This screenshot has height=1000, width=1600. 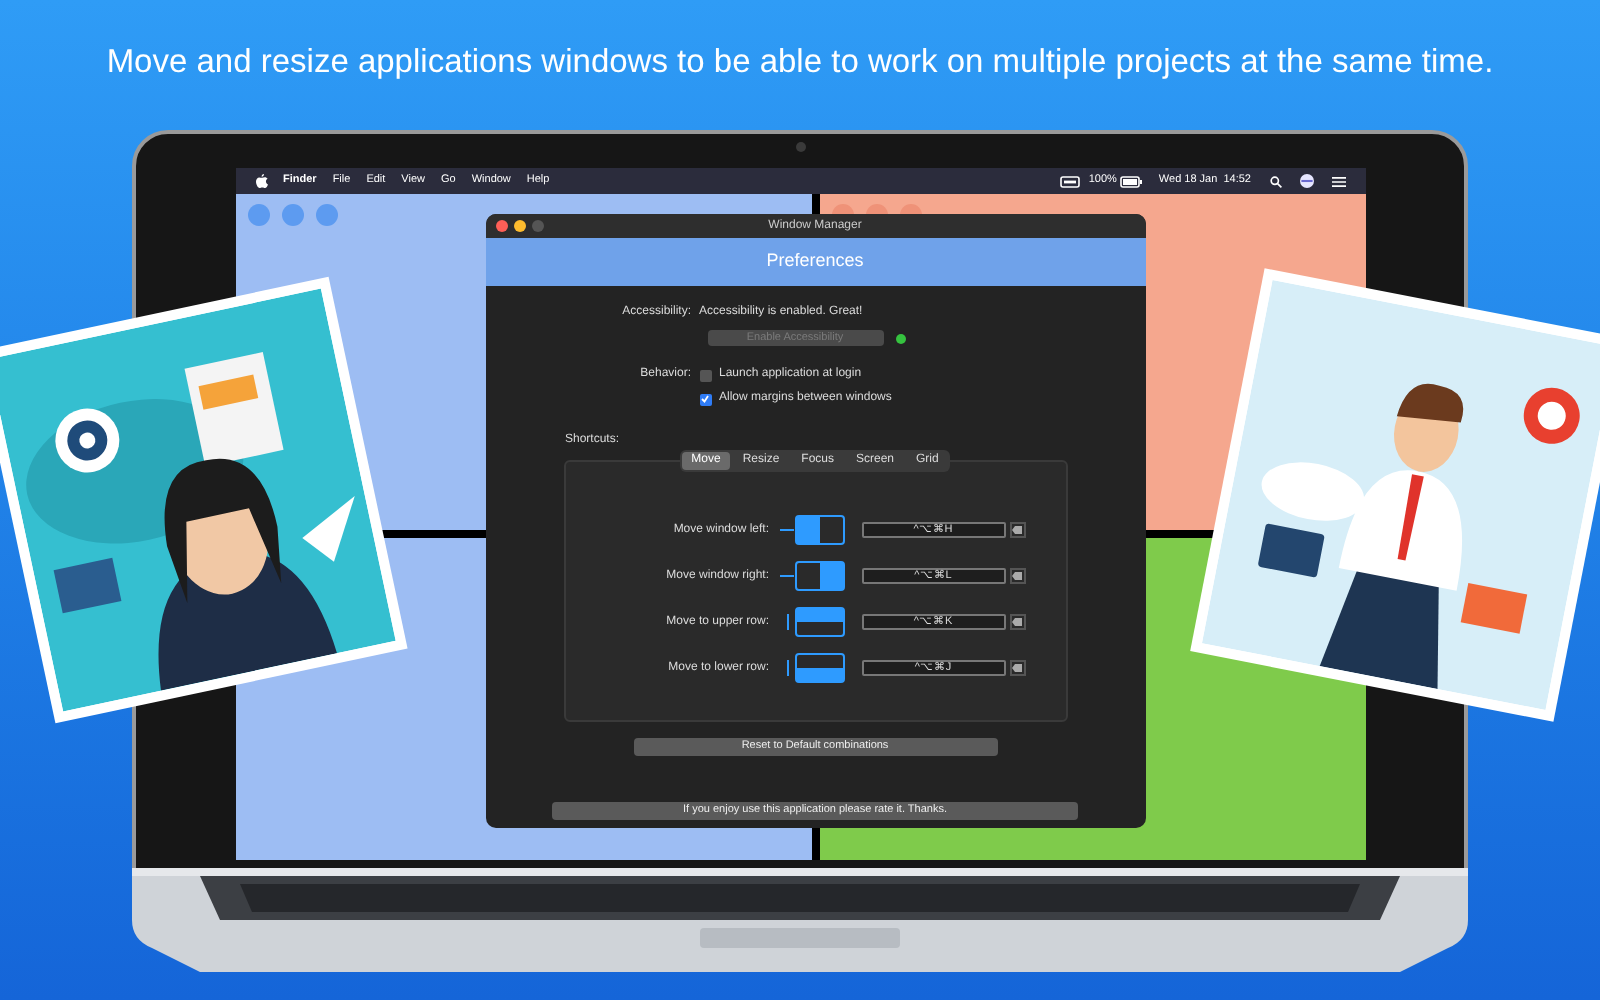 I want to click on headline: Move and resize applications windows to be able to work on multiple projects at the same time., so click(x=800, y=63).